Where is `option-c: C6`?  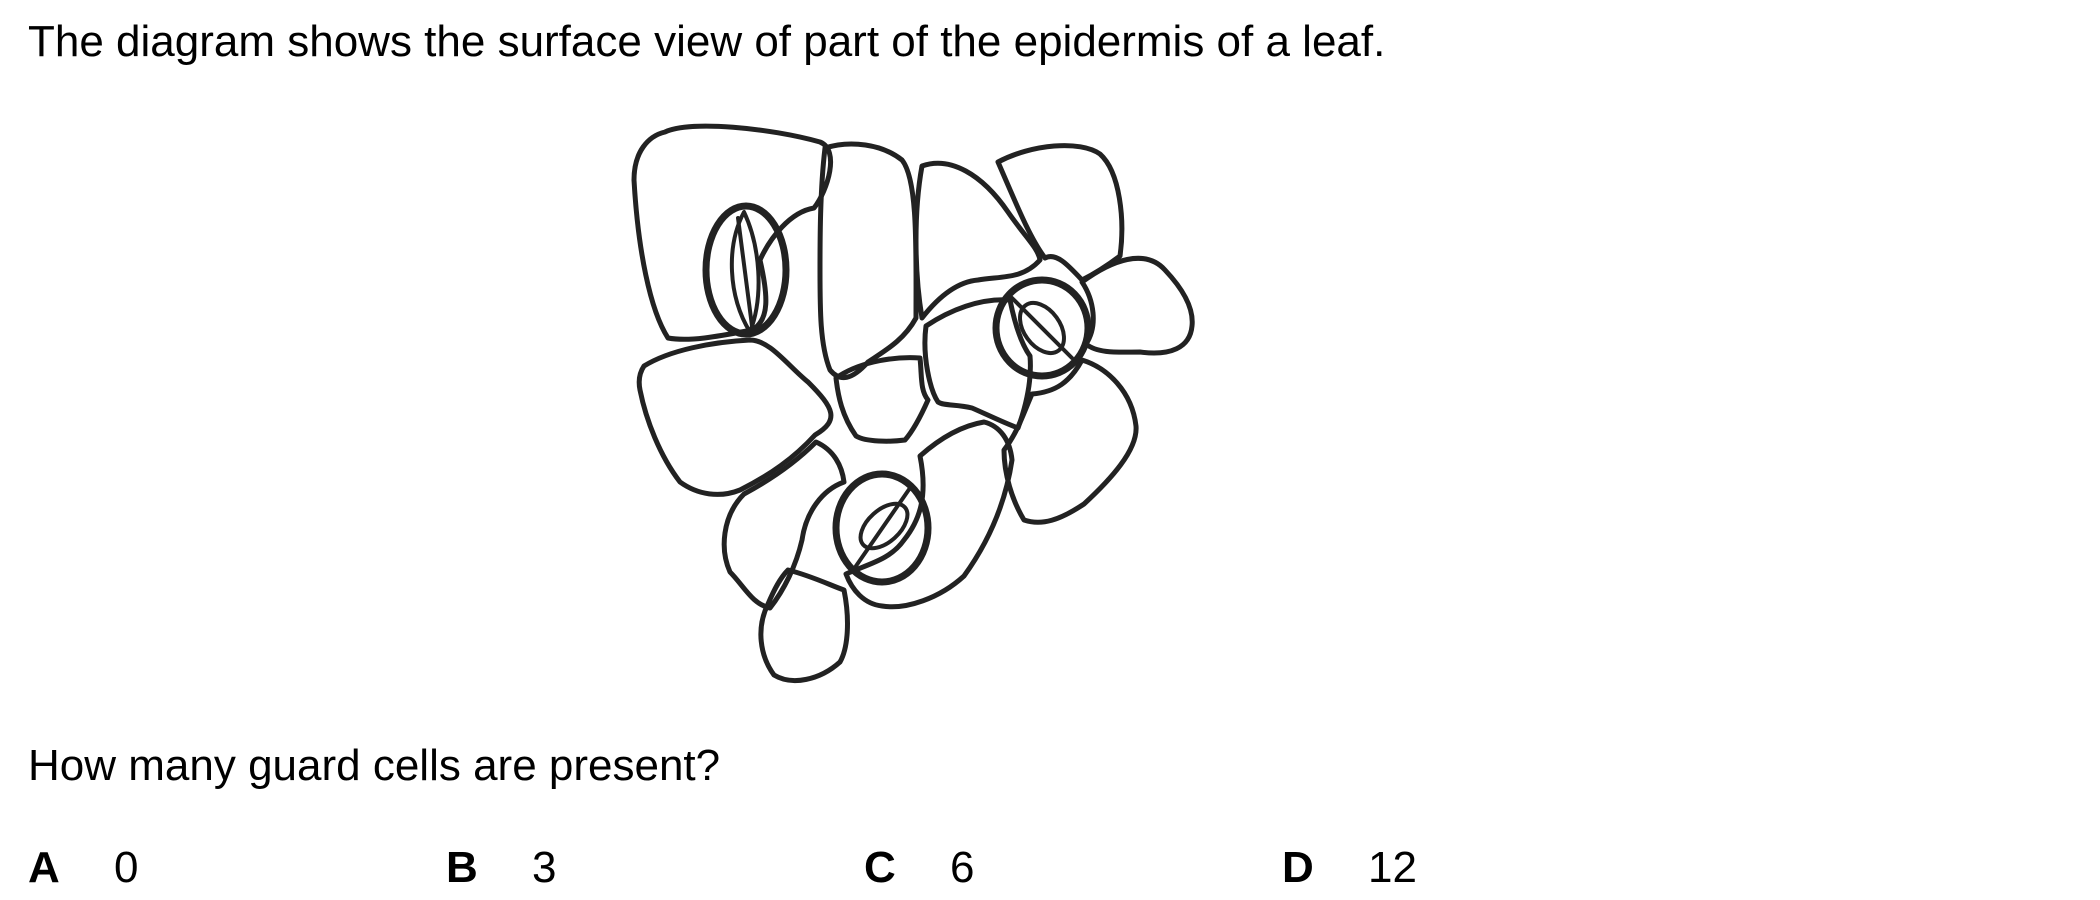 option-c: C6 is located at coordinates (919, 868).